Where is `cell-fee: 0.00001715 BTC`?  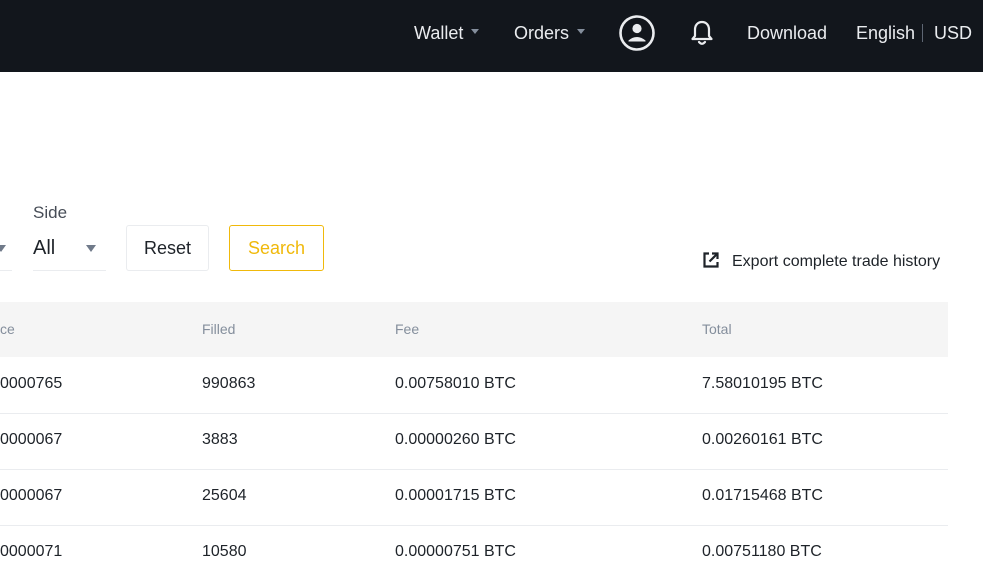
cell-fee: 0.00001715 BTC is located at coordinates (455, 495).